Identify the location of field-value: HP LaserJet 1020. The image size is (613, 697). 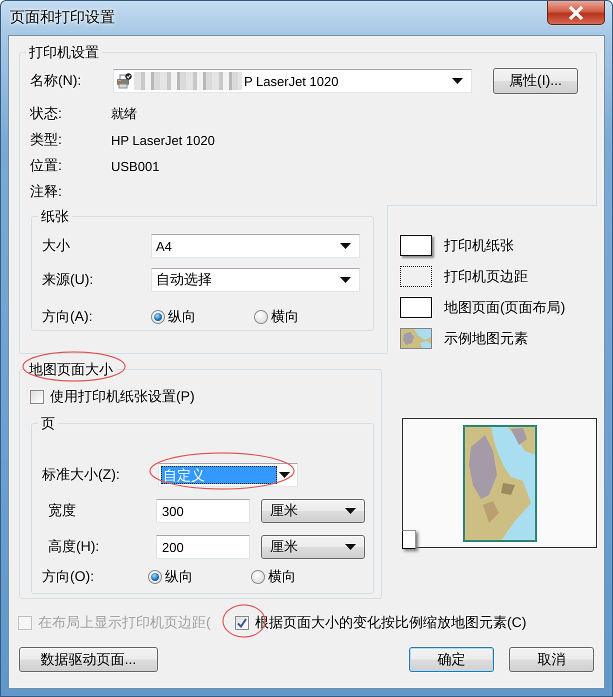
(163, 140).